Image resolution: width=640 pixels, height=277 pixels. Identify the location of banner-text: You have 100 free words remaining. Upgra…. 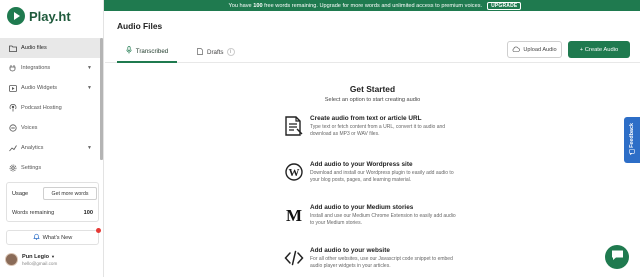
(355, 5).